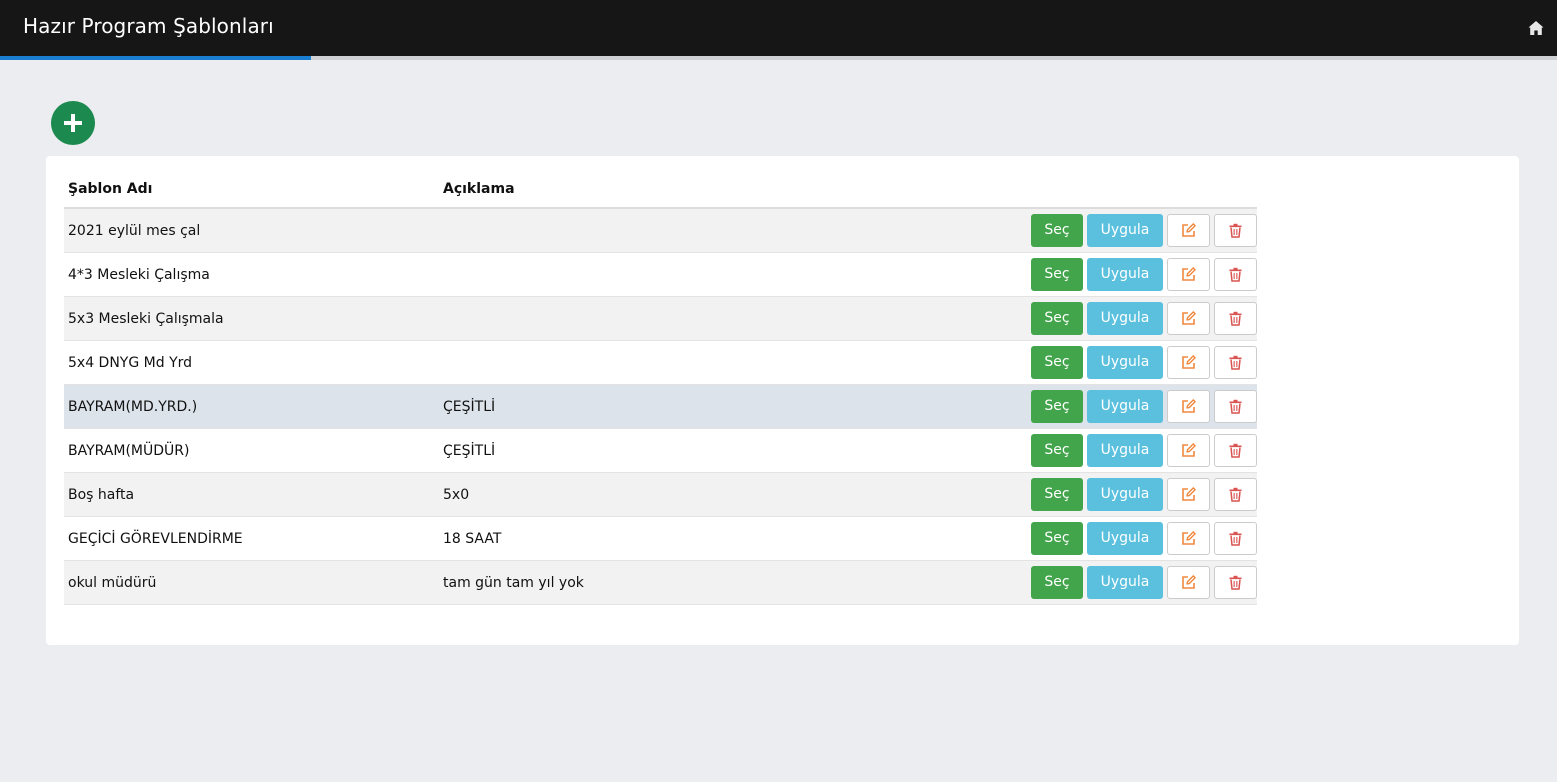  What do you see at coordinates (156, 58) in the screenshot?
I see `progress-fill` at bounding box center [156, 58].